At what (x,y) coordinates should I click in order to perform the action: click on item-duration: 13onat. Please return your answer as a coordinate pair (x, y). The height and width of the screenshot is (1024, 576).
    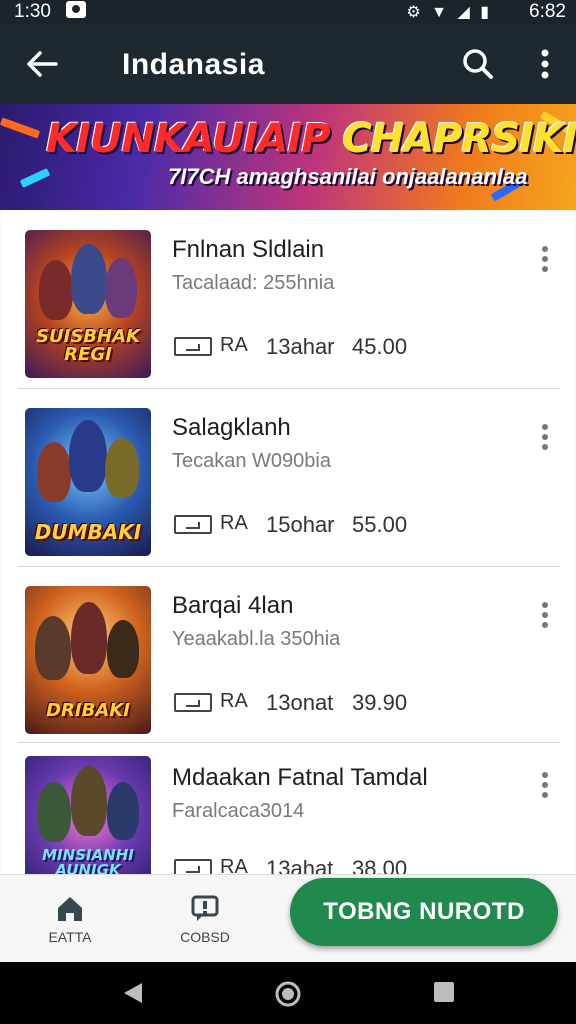
    Looking at the image, I should click on (300, 702).